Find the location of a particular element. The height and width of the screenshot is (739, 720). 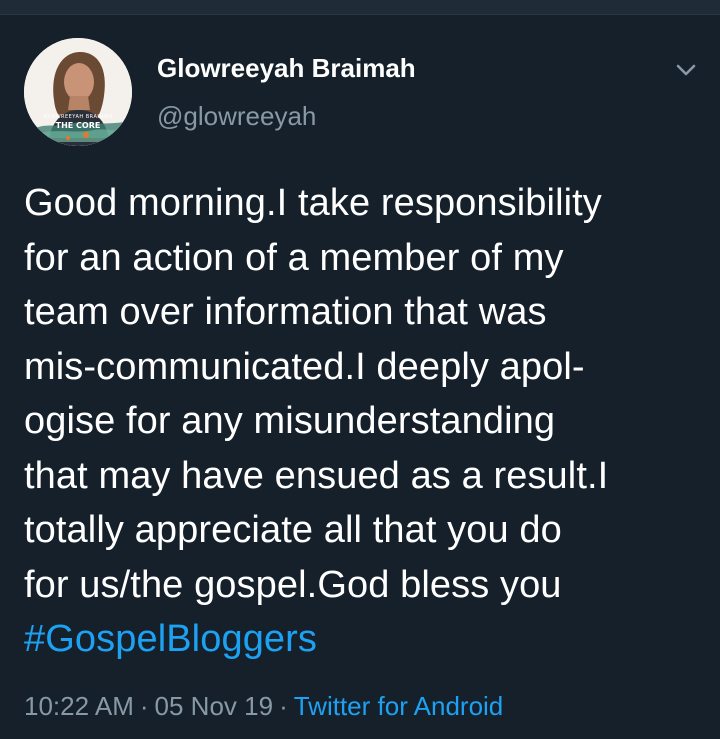

tweet-text-line: mis-communicated.I deeply apol- is located at coordinates (304, 366).